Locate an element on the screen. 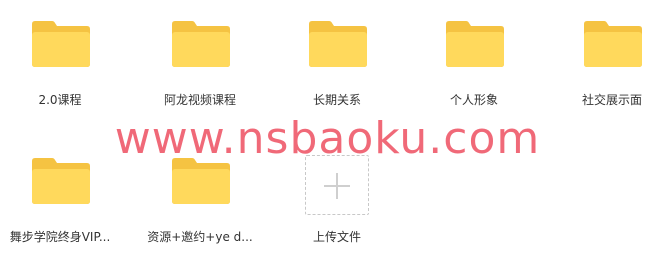 The width and height of the screenshot is (655, 254). folder-item-3: 个人形象 is located at coordinates (474, 55).